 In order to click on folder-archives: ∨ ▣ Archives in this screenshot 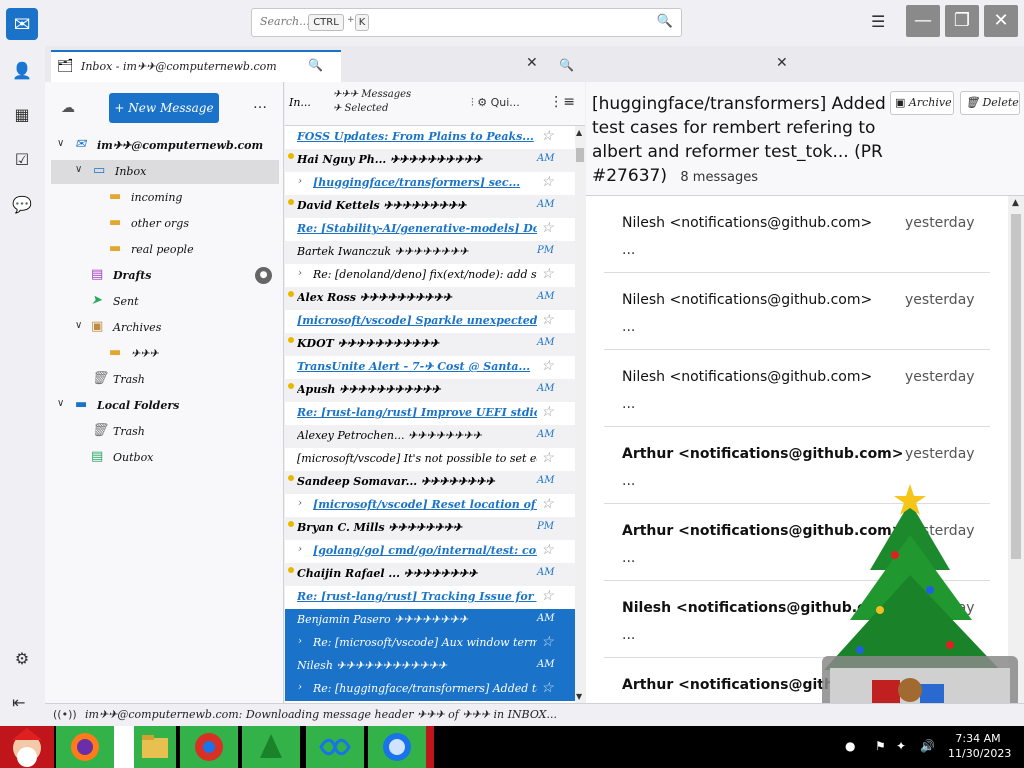, I will do `click(165, 328)`.